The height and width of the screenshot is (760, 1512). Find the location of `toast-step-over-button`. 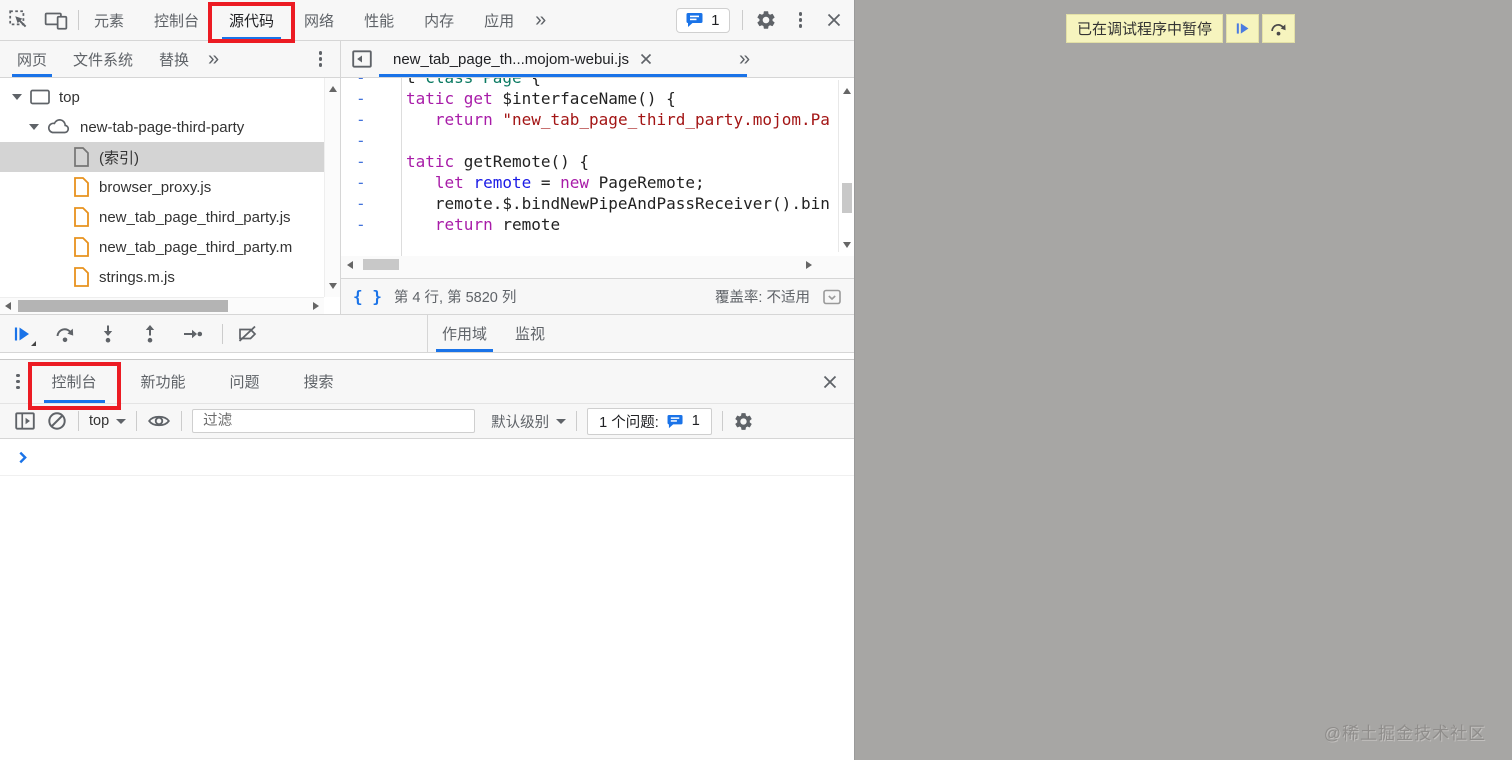

toast-step-over-button is located at coordinates (1279, 28).